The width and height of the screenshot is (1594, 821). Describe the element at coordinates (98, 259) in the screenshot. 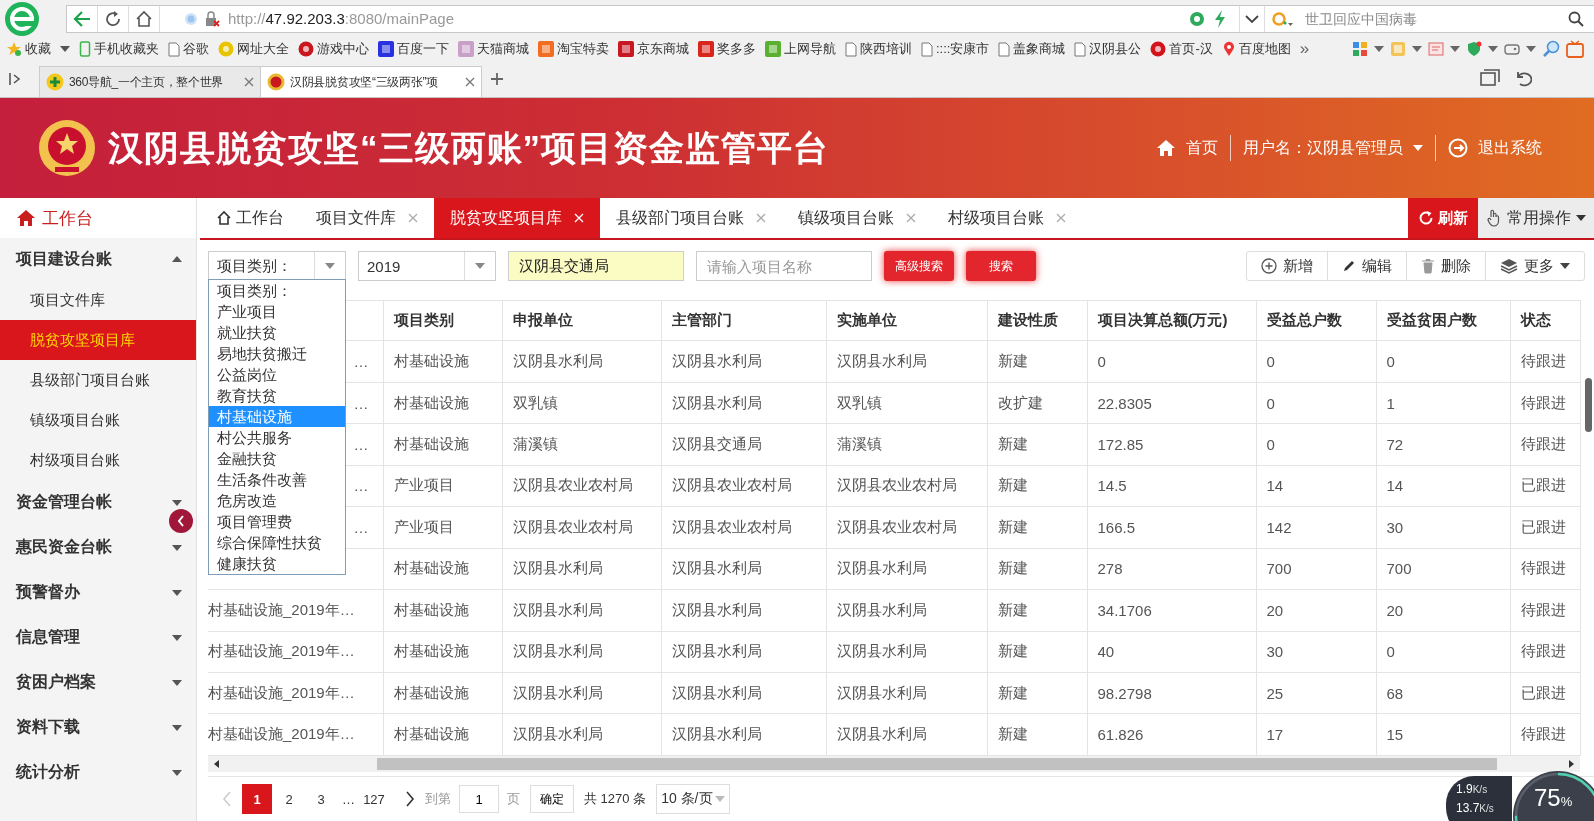

I see `menu-group: 项目建设台账` at that location.